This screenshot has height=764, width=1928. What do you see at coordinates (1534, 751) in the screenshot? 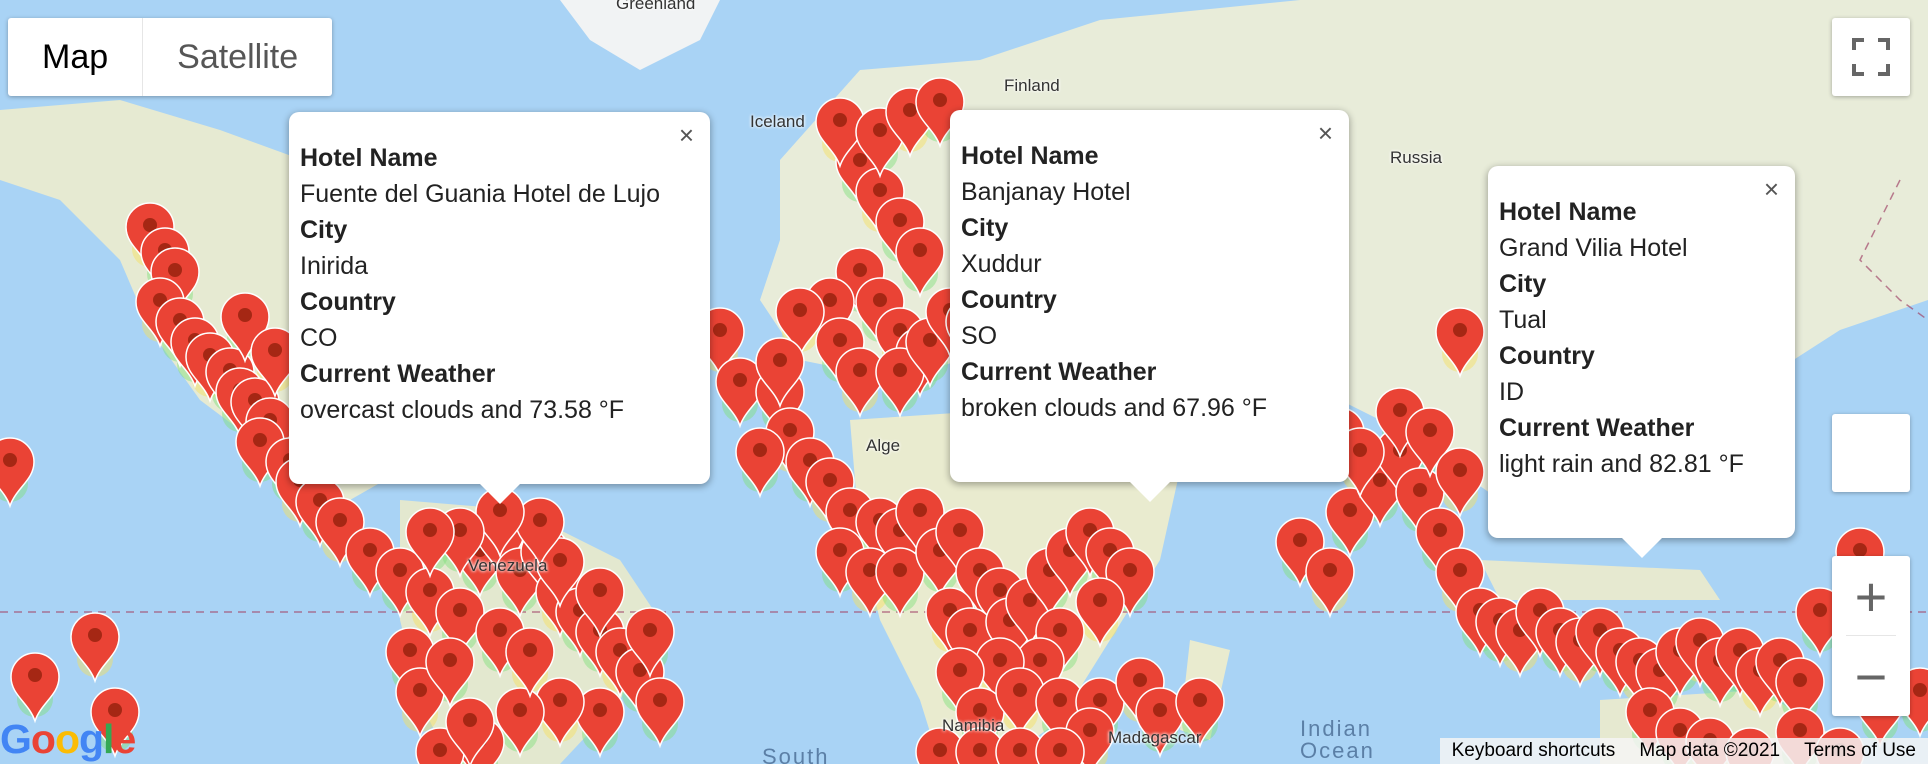
I see `keyboard-shortcuts-link: Keyboard shortcuts` at bounding box center [1534, 751].